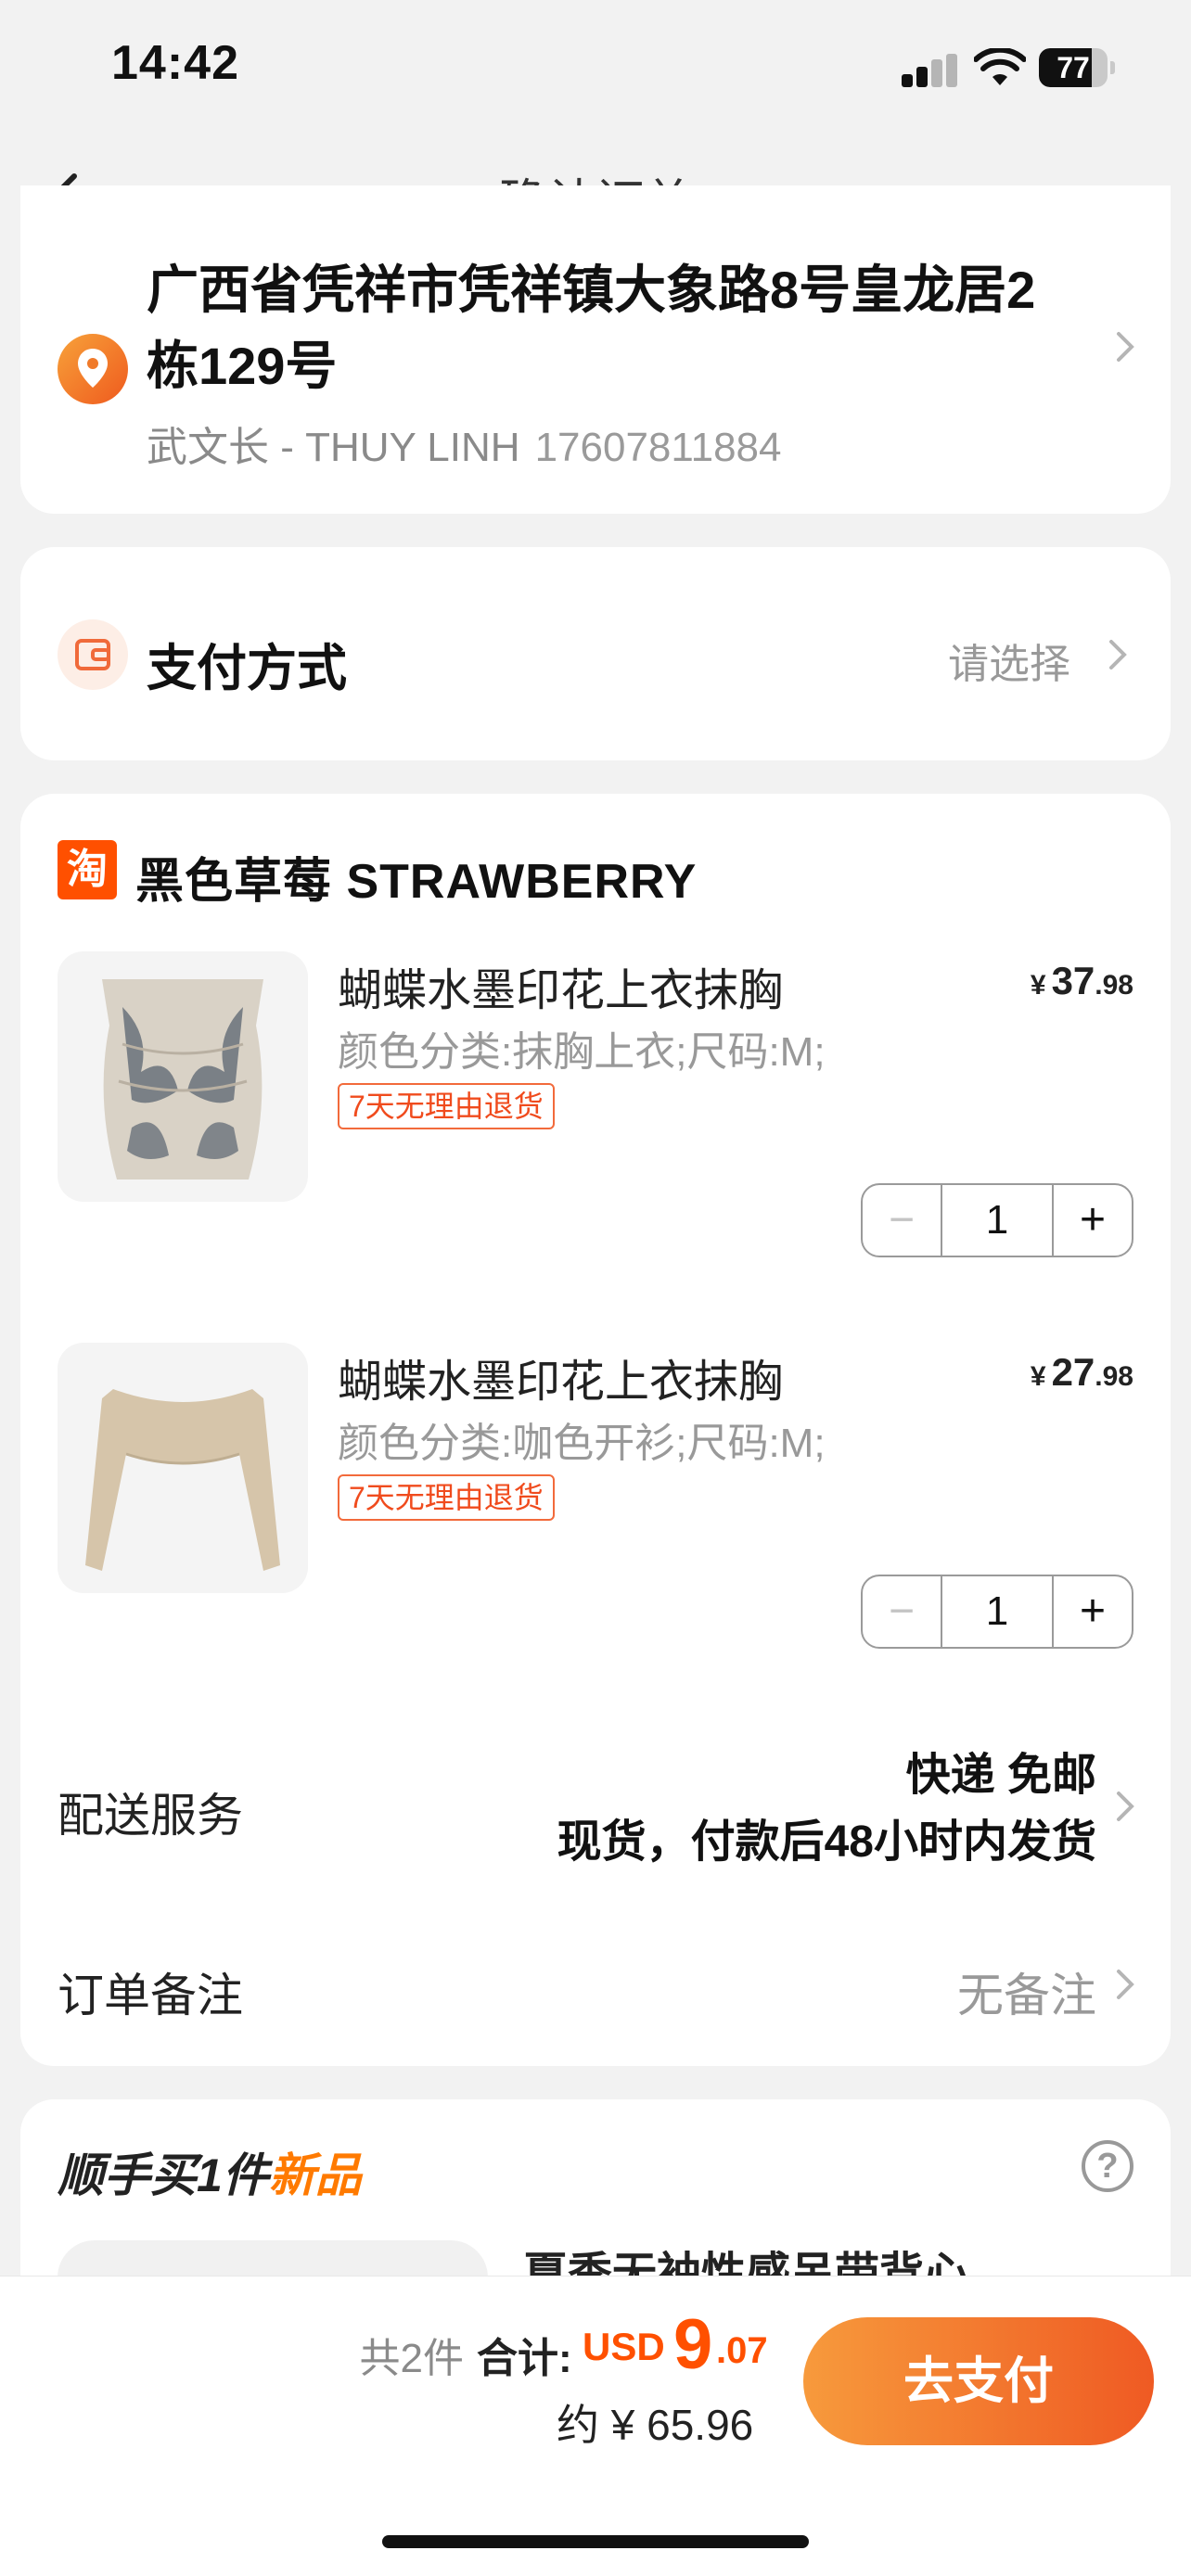  I want to click on payment-method-value: 请选择, so click(1009, 665).